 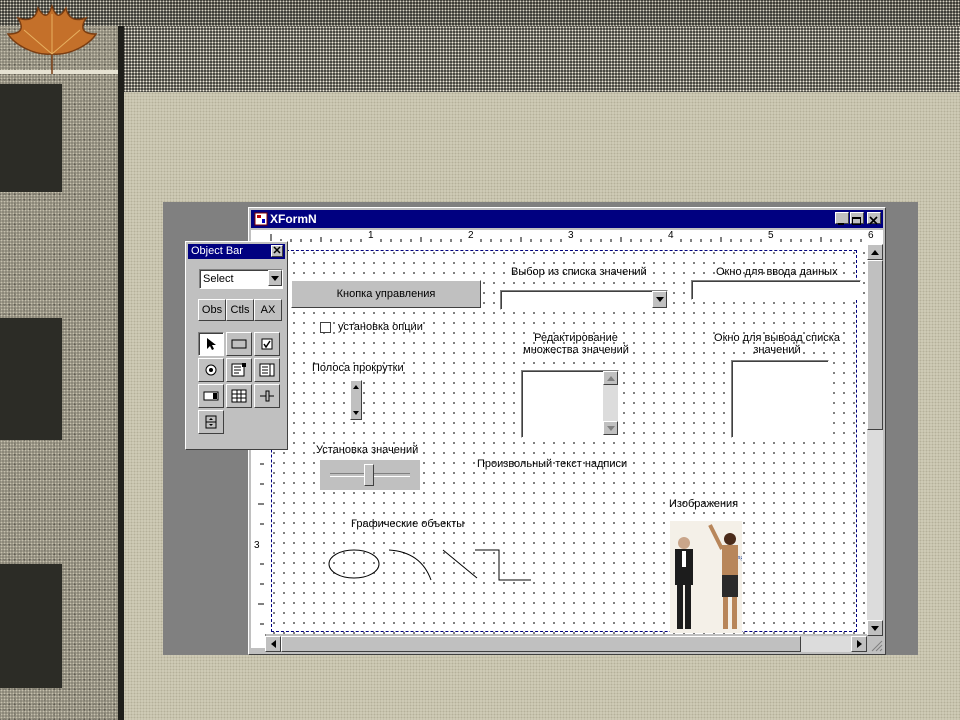 What do you see at coordinates (856, 221) in the screenshot?
I see `maximize-icon` at bounding box center [856, 221].